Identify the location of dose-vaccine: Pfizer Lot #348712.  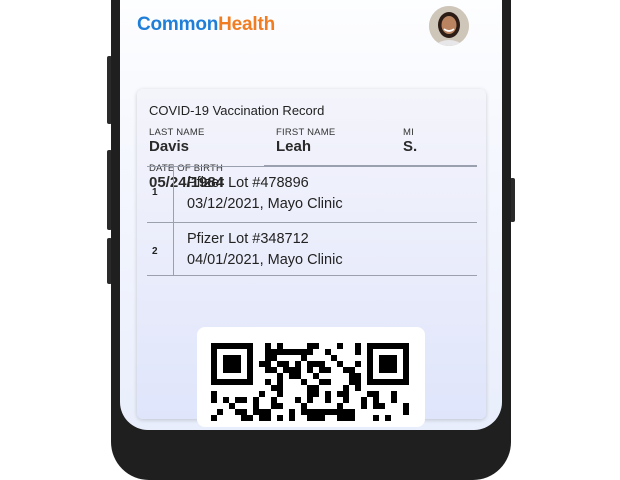
(248, 239).